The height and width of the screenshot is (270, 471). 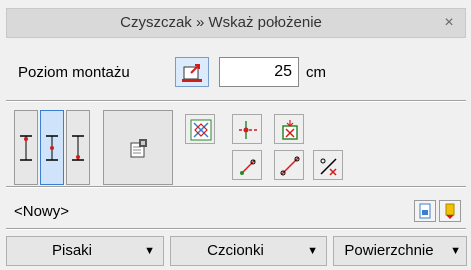 What do you see at coordinates (41, 211) in the screenshot?
I see `name-field: <Nowy>` at bounding box center [41, 211].